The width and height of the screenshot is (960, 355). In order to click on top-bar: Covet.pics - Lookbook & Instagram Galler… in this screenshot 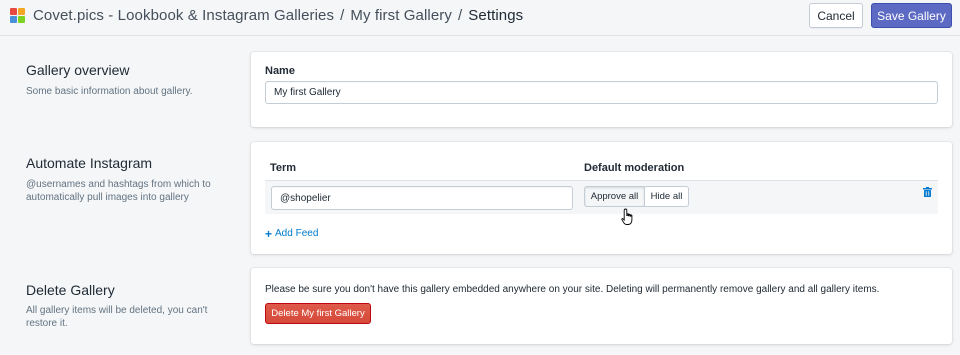, I will do `click(480, 18)`.